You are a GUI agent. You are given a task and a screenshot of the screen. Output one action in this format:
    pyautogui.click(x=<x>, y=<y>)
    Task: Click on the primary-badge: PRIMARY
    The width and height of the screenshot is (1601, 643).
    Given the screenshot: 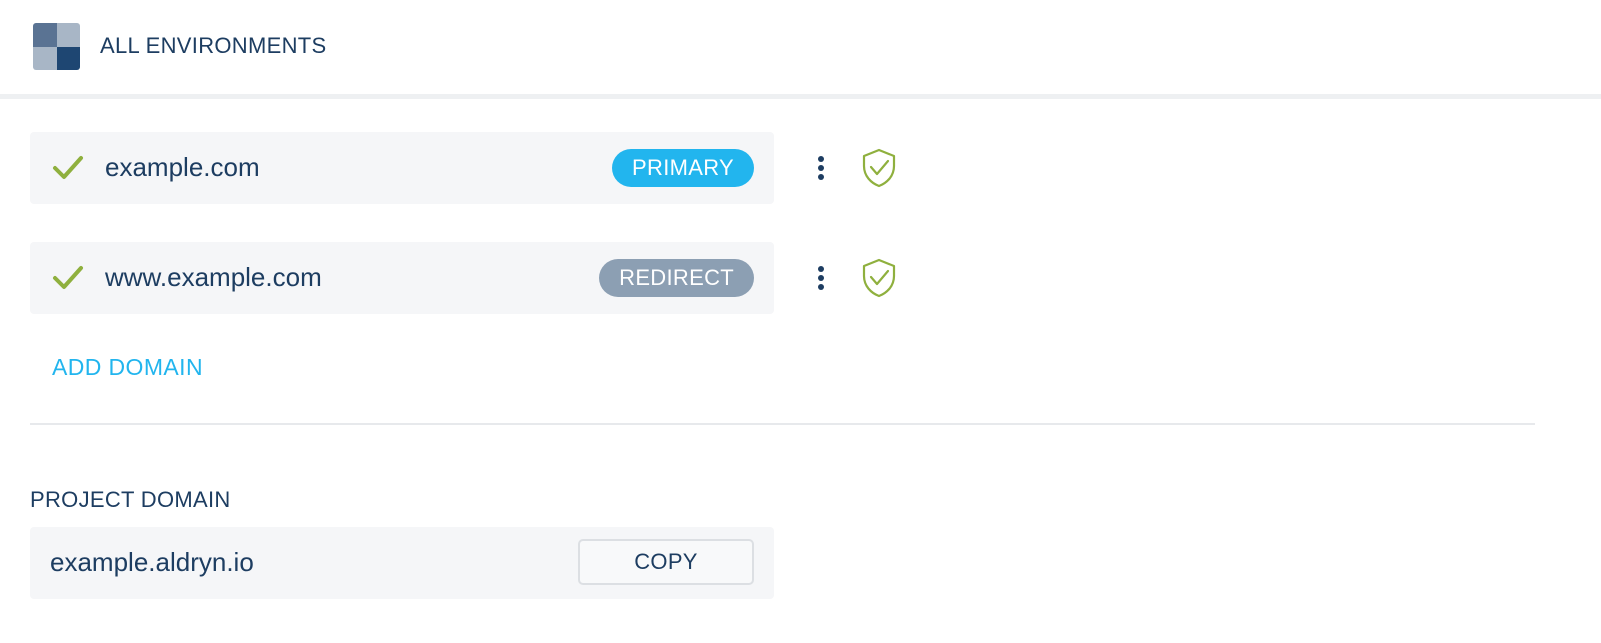 What is the action you would take?
    pyautogui.click(x=683, y=168)
    